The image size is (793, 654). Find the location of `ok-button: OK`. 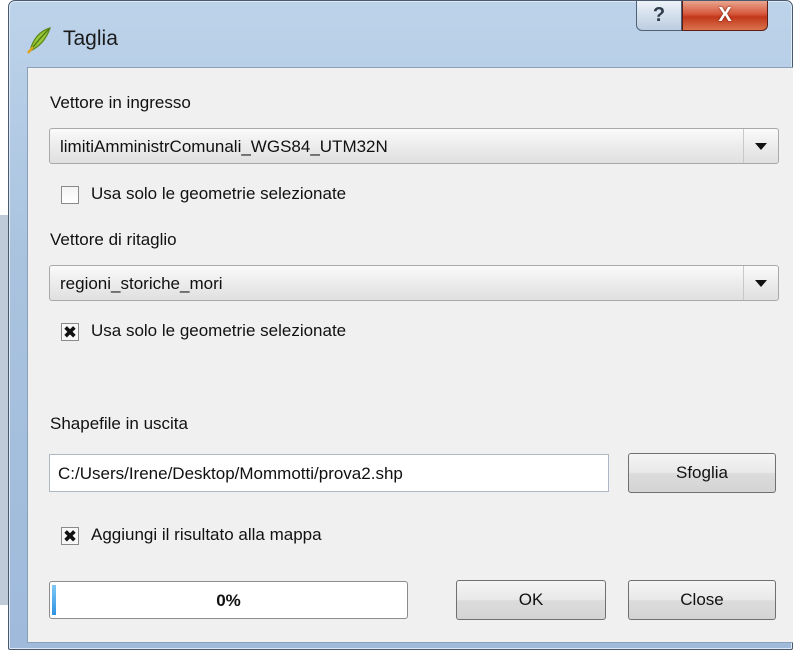

ok-button: OK is located at coordinates (531, 600).